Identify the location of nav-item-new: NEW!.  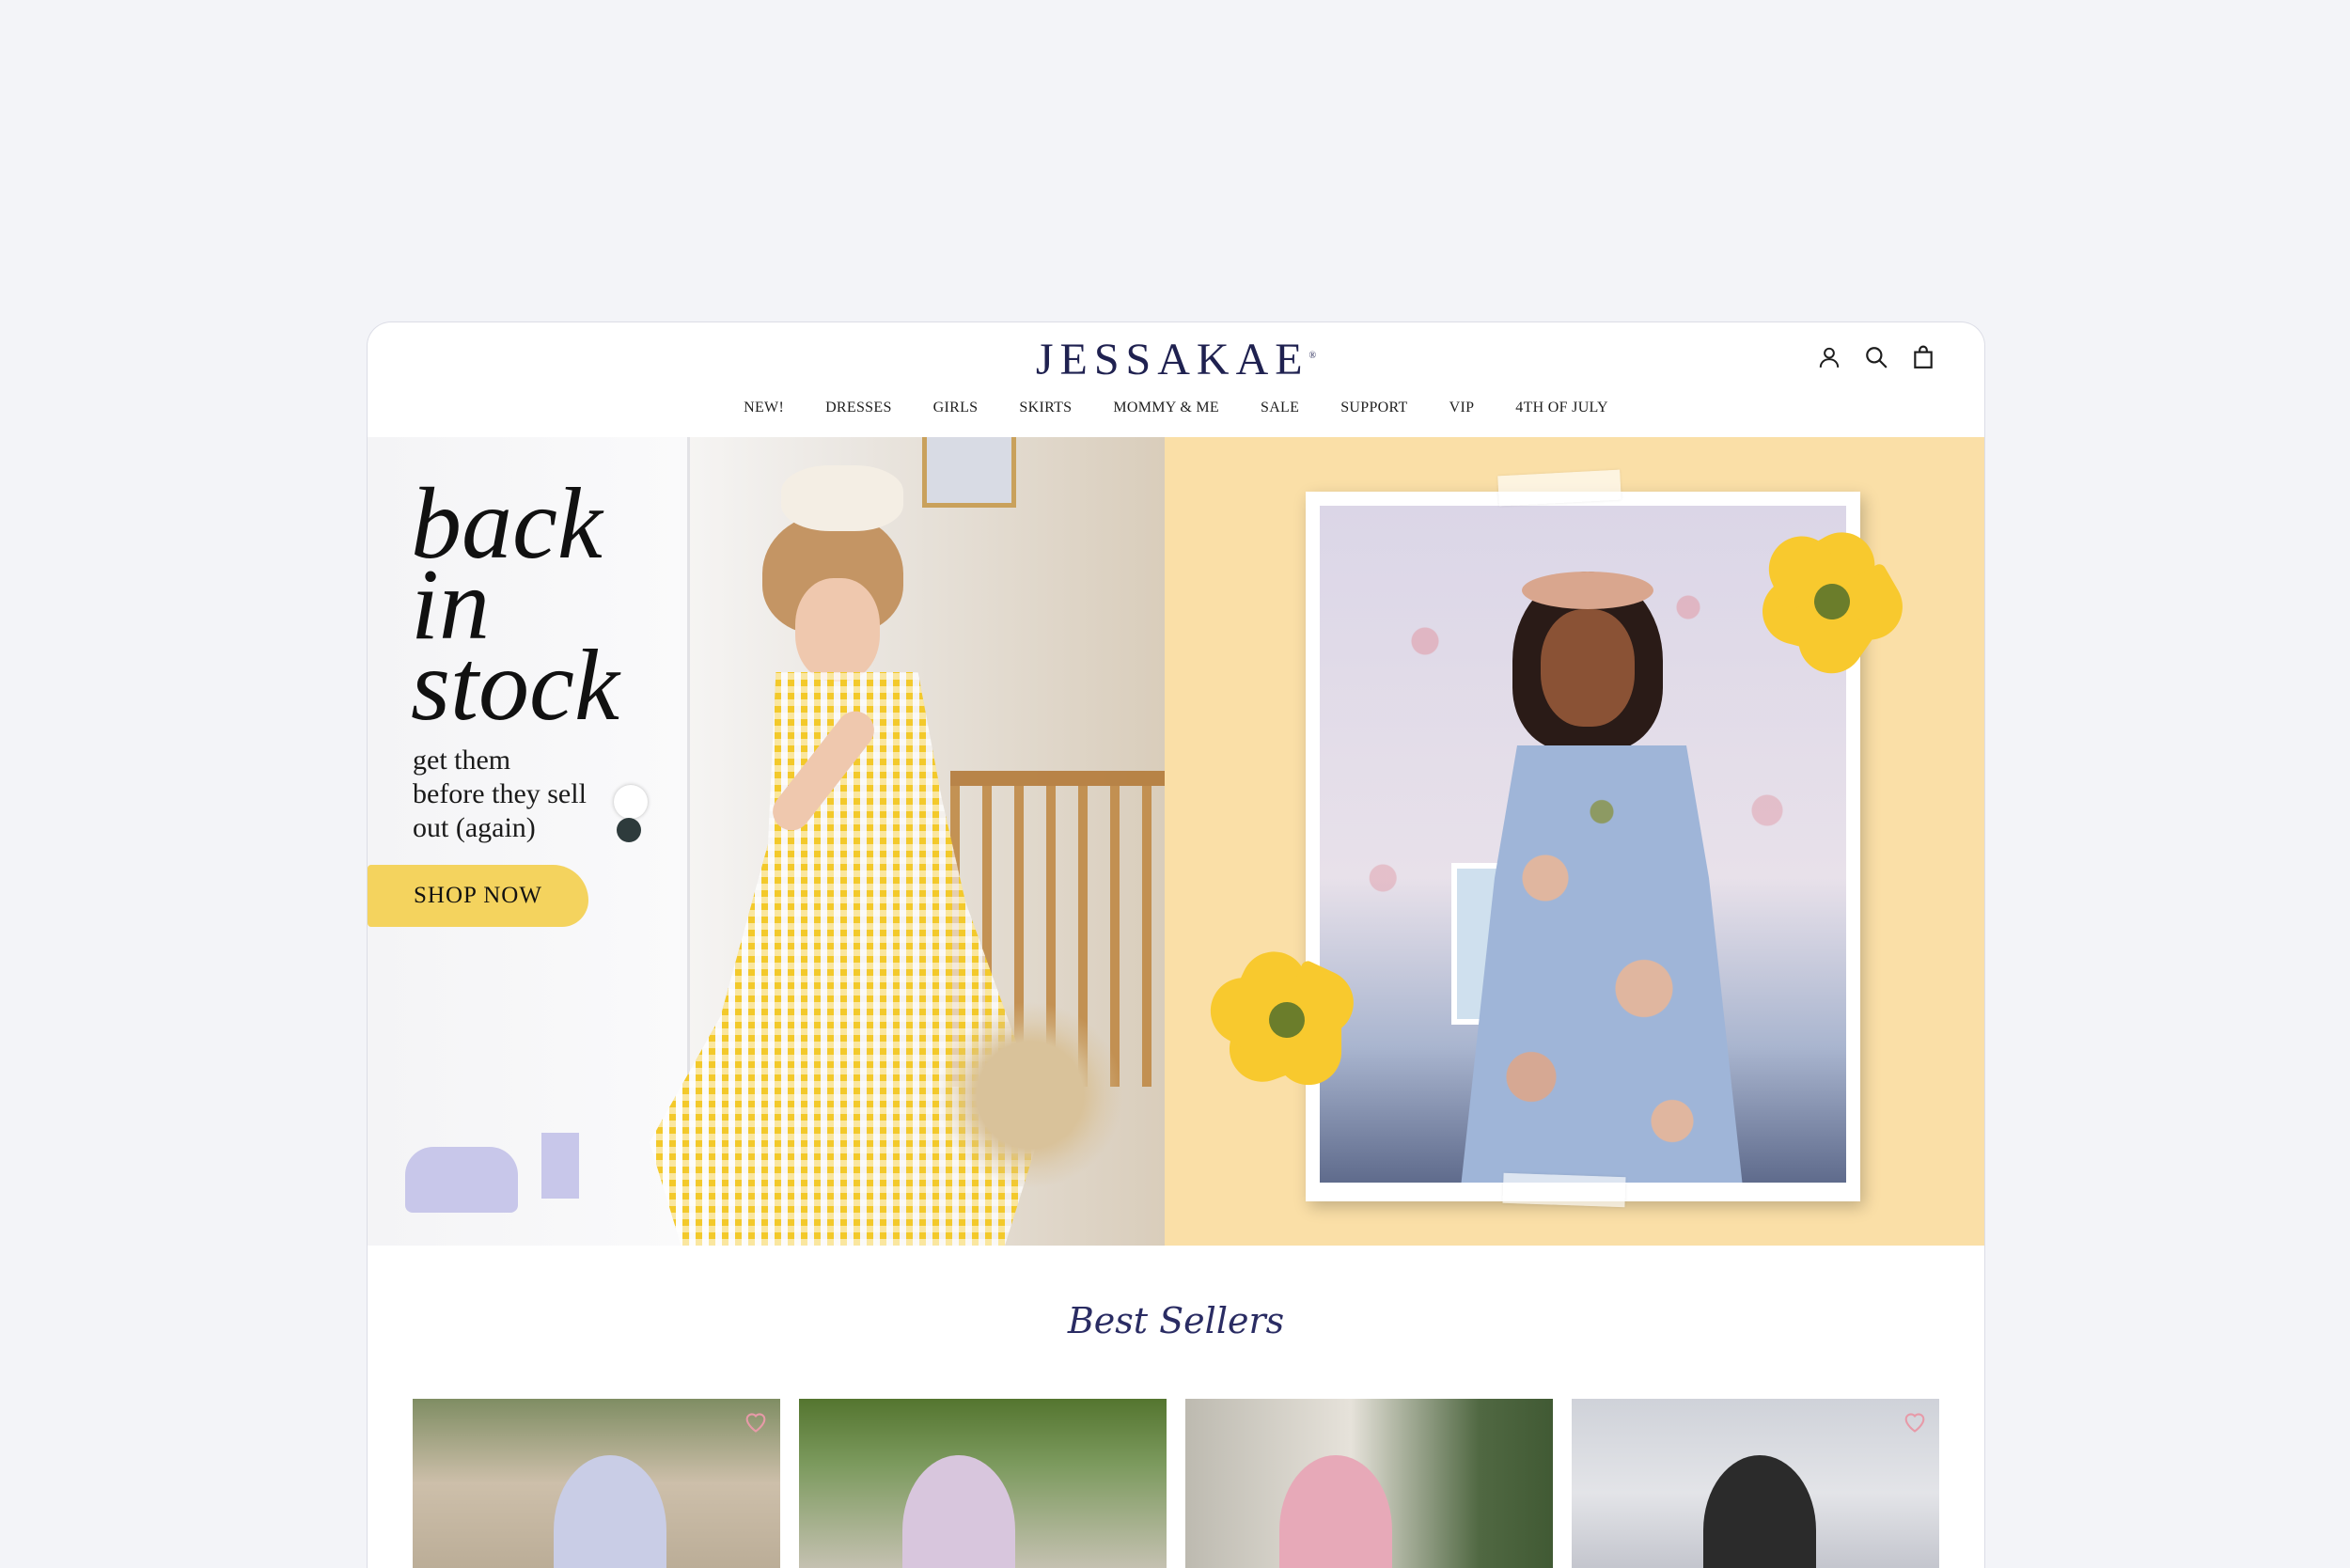
(764, 408).